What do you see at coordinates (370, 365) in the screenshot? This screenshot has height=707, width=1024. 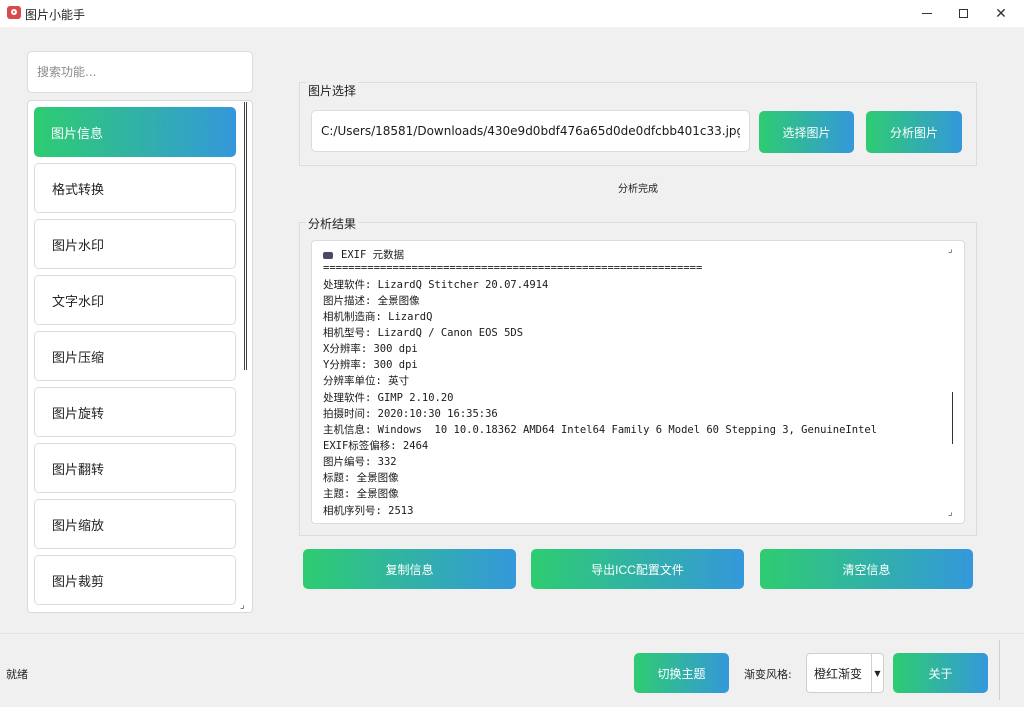 I see `result-line: Y分辨率: 300 dpi` at bounding box center [370, 365].